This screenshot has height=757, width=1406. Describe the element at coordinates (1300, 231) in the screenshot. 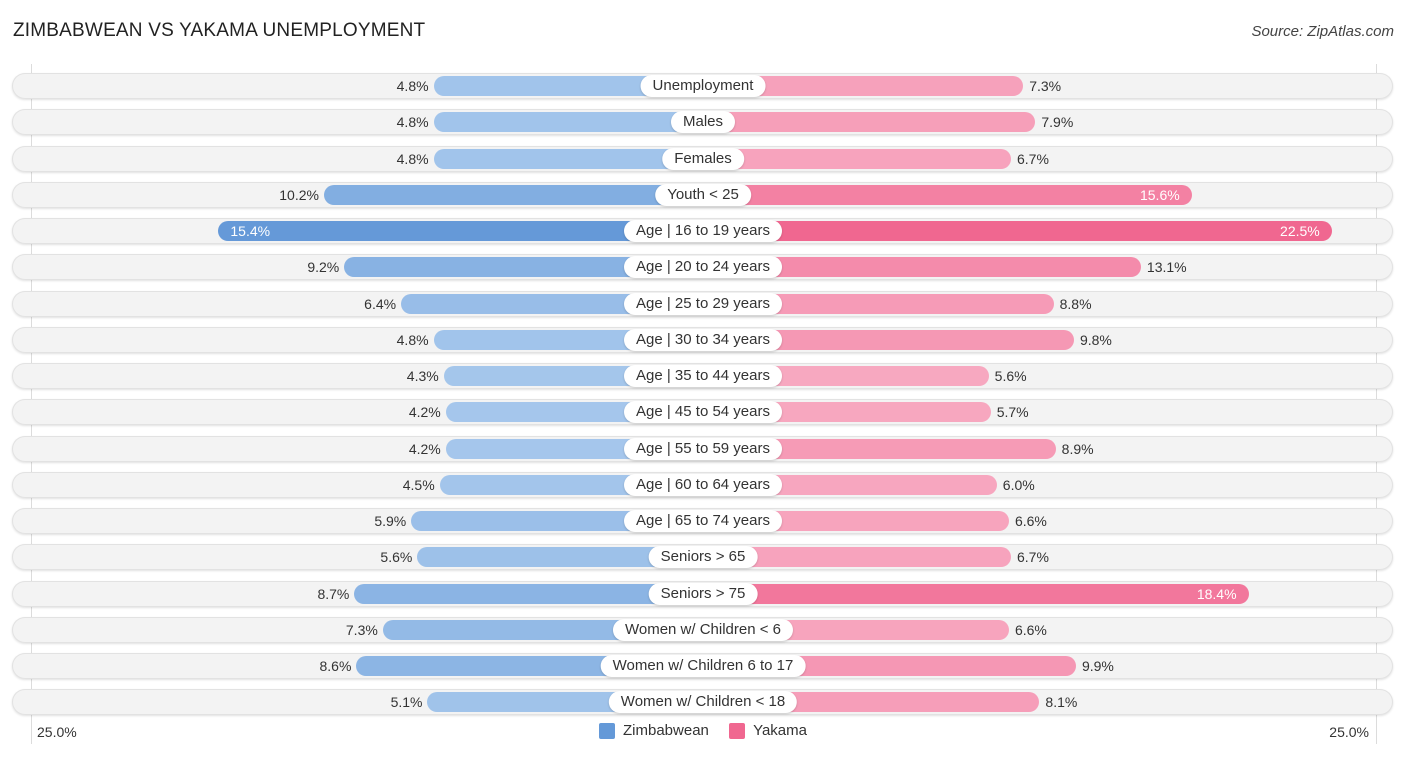

I see `value-label-yakama: 22.5%` at that location.